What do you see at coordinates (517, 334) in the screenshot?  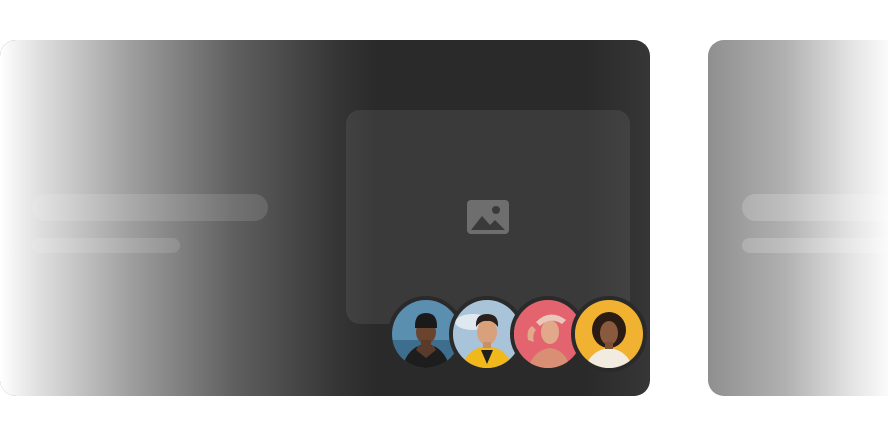 I see `avatar-group` at bounding box center [517, 334].